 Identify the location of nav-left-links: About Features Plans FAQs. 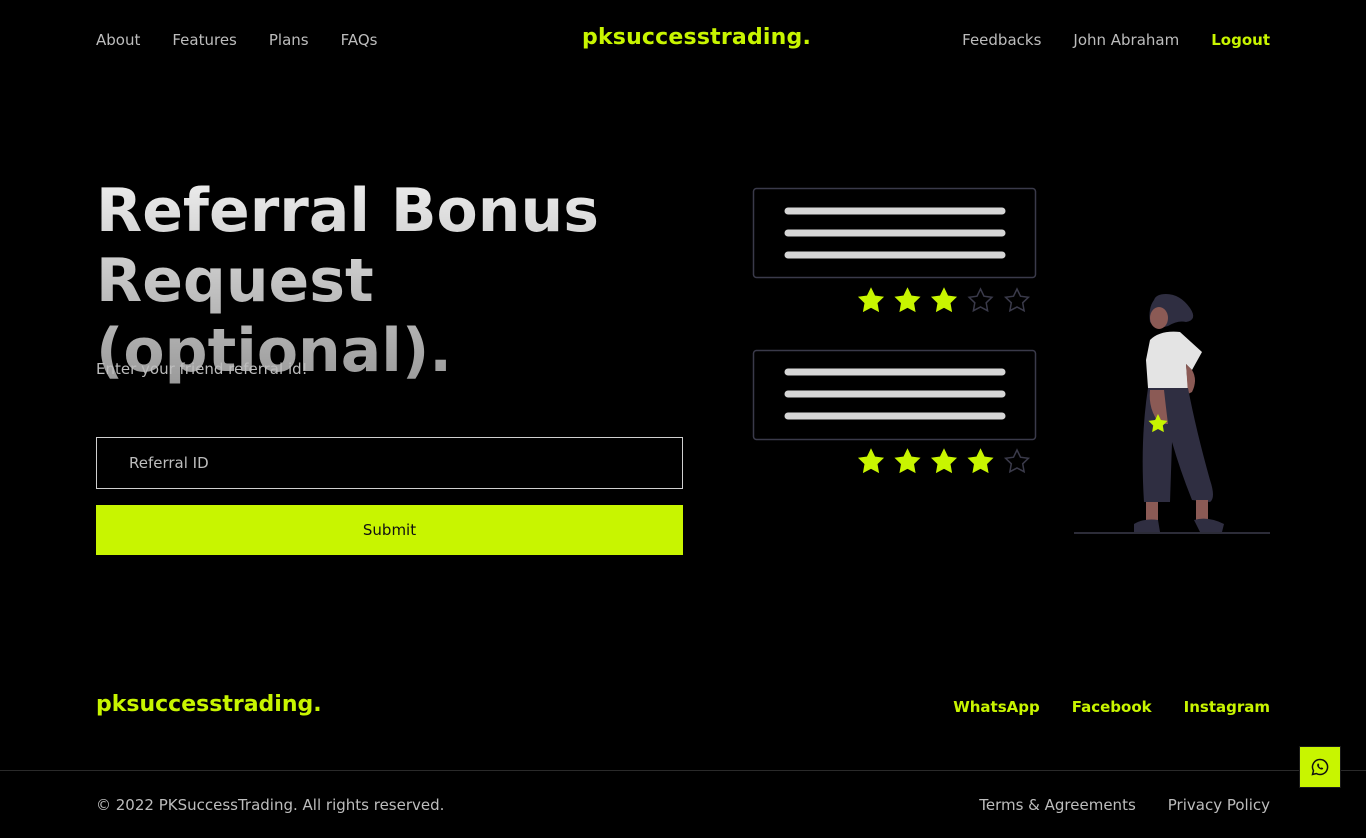
(236, 40).